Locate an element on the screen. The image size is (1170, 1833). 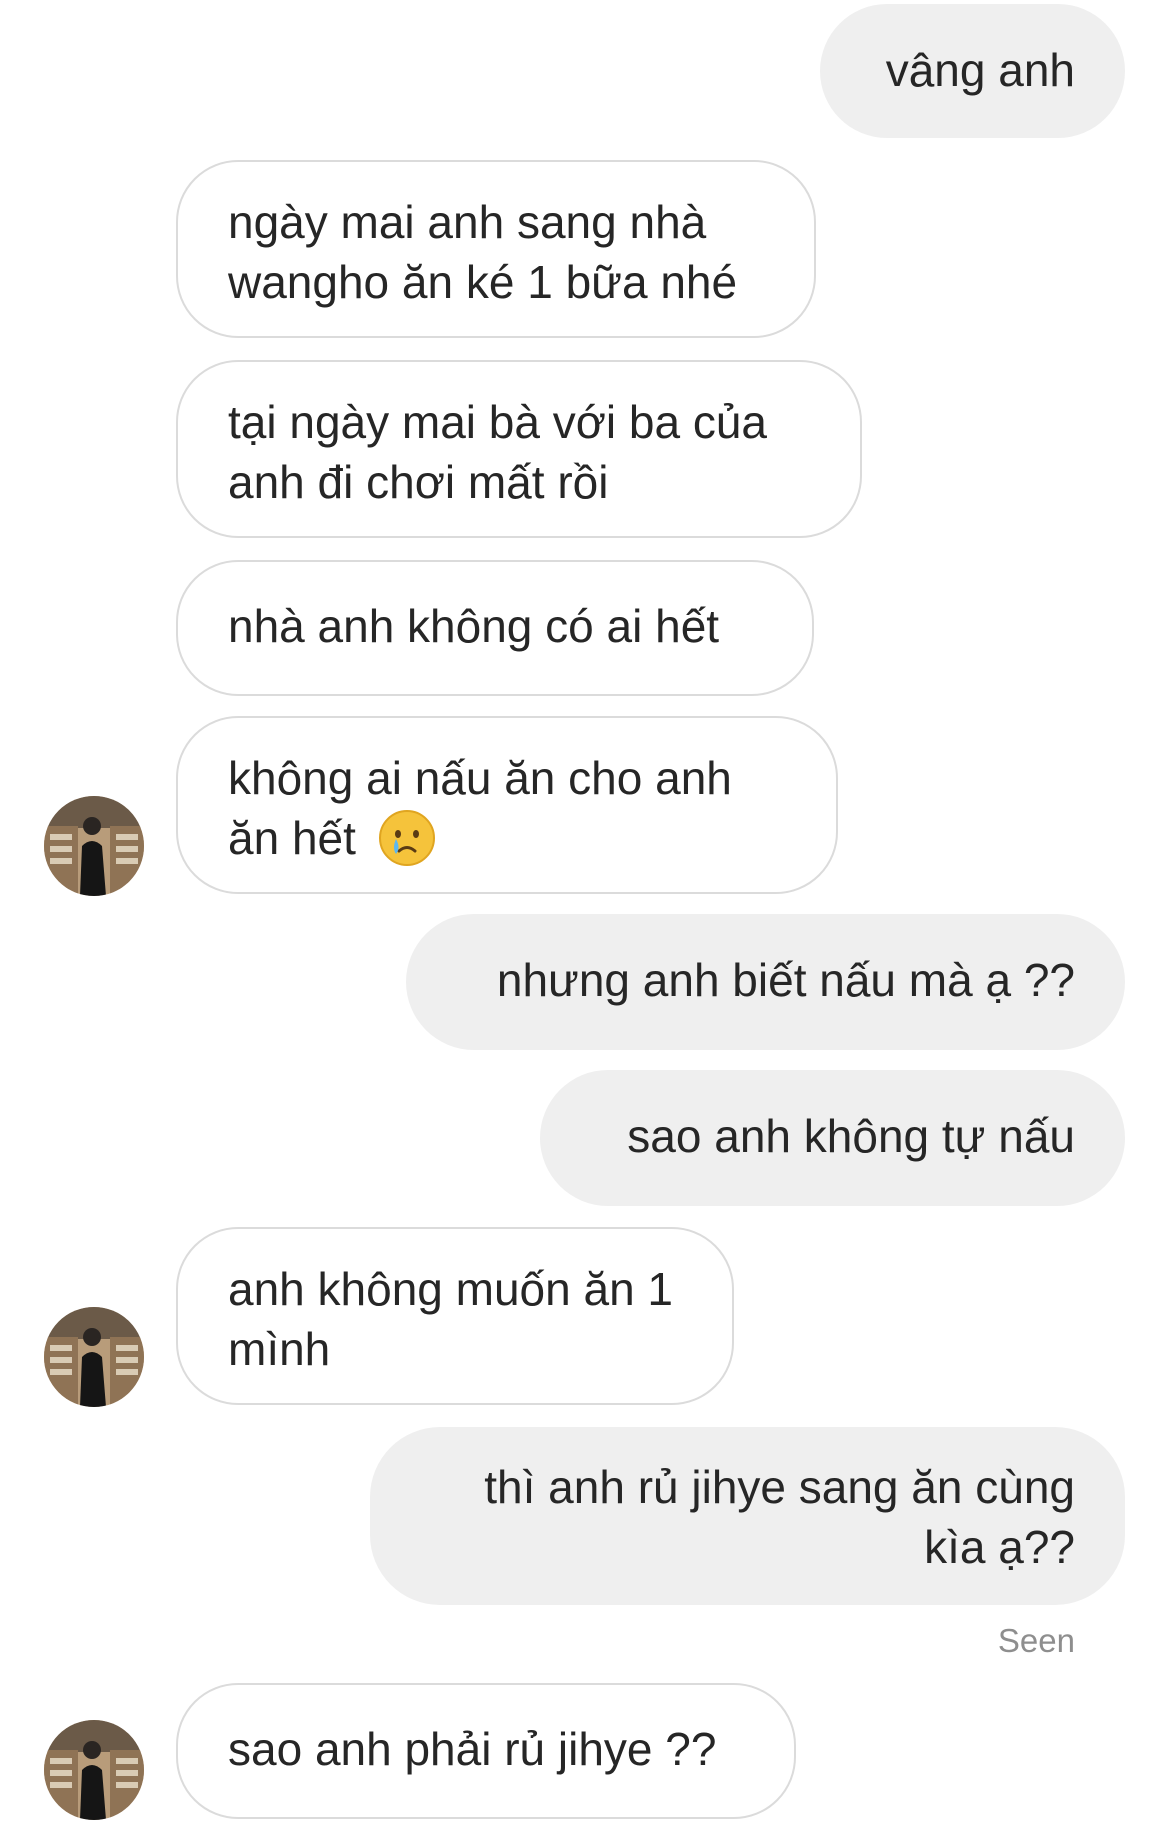
message-text: không ai nấu ăn cho anh ăn hết is located at coordinates (480, 808).